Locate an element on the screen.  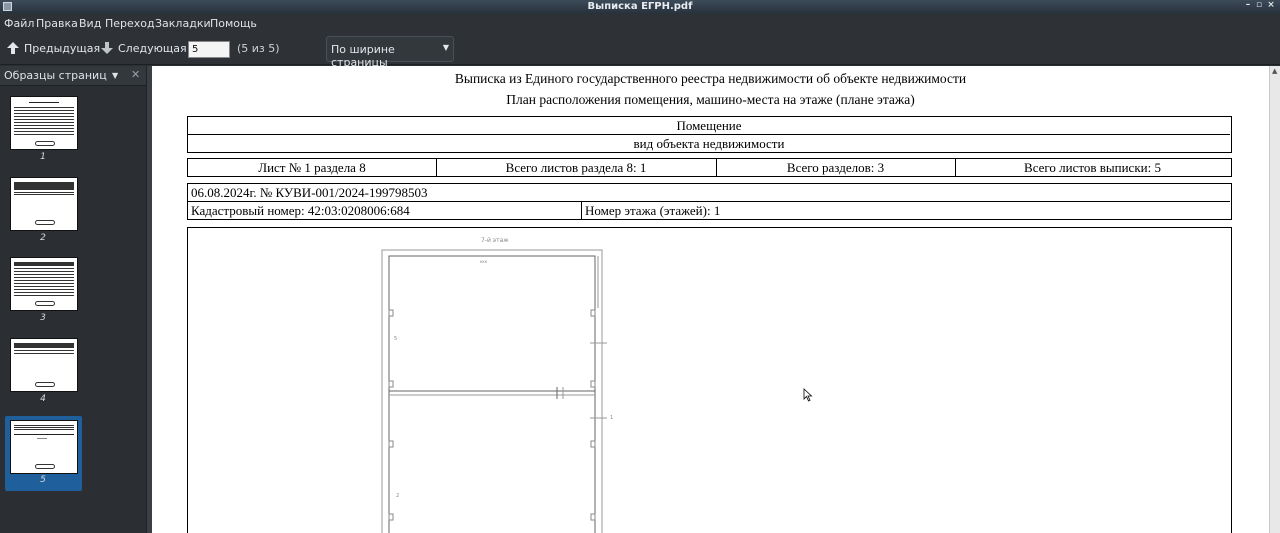
page-count-label: (5 из 5) is located at coordinates (258, 48).